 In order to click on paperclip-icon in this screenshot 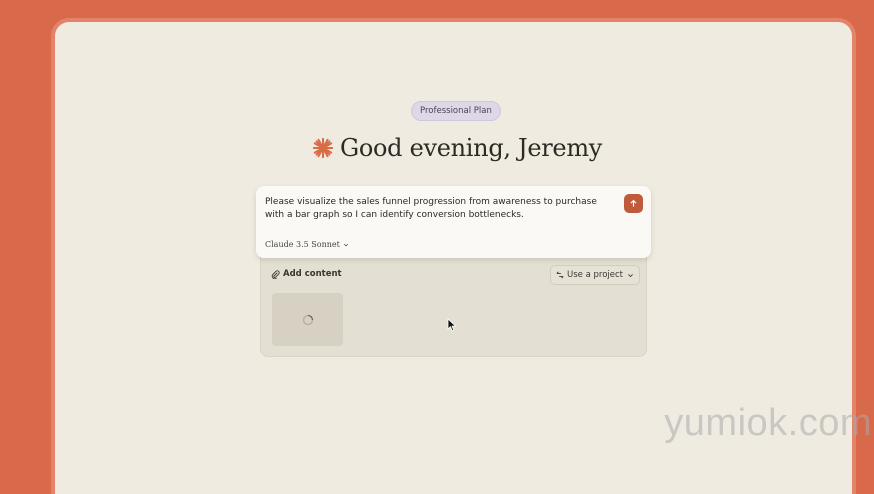, I will do `click(275, 274)`.